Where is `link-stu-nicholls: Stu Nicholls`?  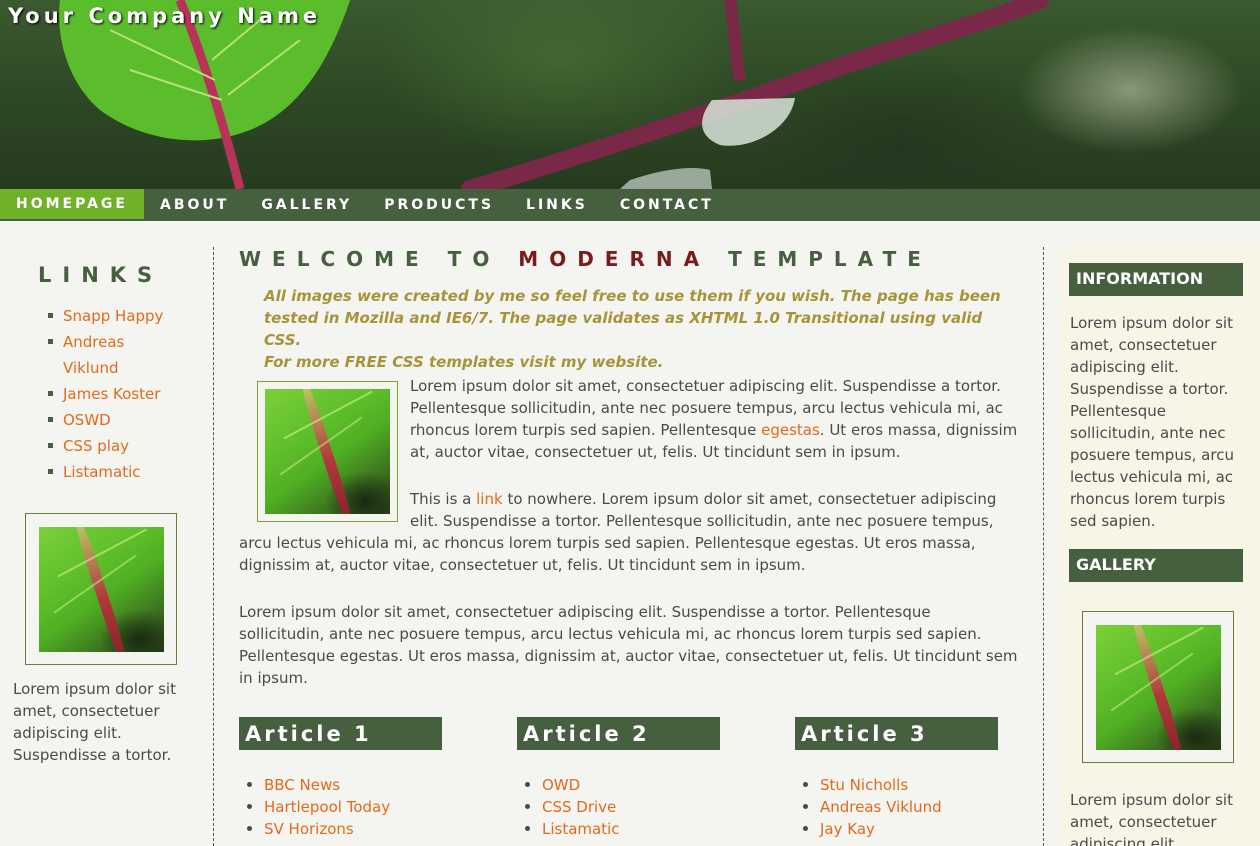 link-stu-nicholls: Stu Nicholls is located at coordinates (864, 785).